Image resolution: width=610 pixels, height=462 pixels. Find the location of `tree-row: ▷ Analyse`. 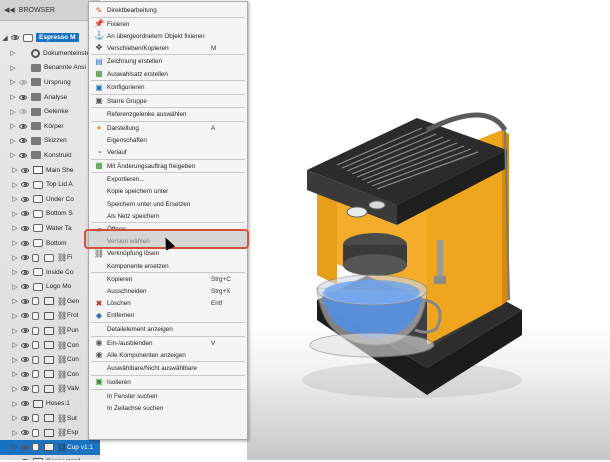

tree-row: ▷ Analyse is located at coordinates (50, 97).